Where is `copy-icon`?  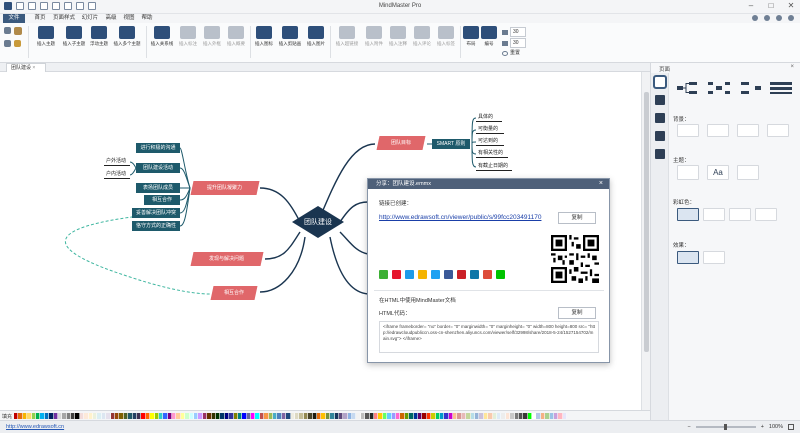 copy-icon is located at coordinates (7, 44).